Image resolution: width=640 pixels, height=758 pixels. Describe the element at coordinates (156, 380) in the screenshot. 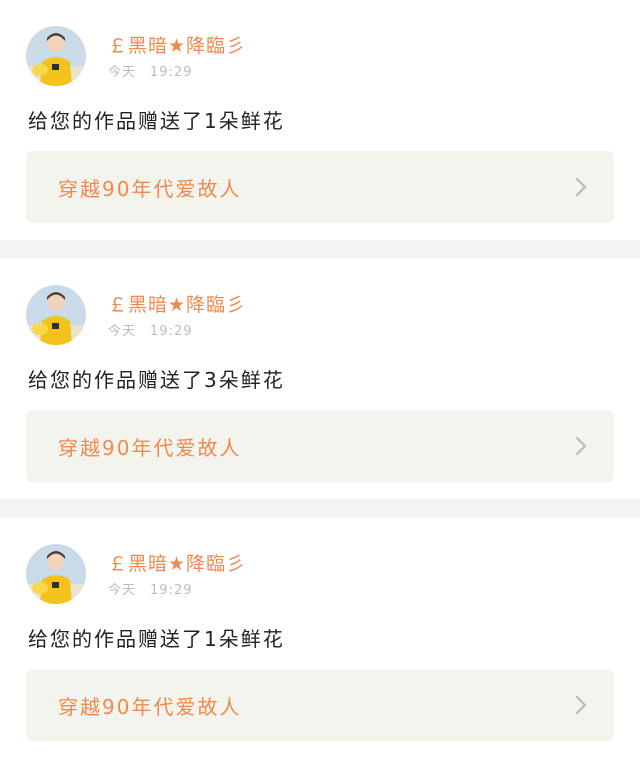

I see `notification-message: 给您的作品赠送了3朵鲜花` at that location.